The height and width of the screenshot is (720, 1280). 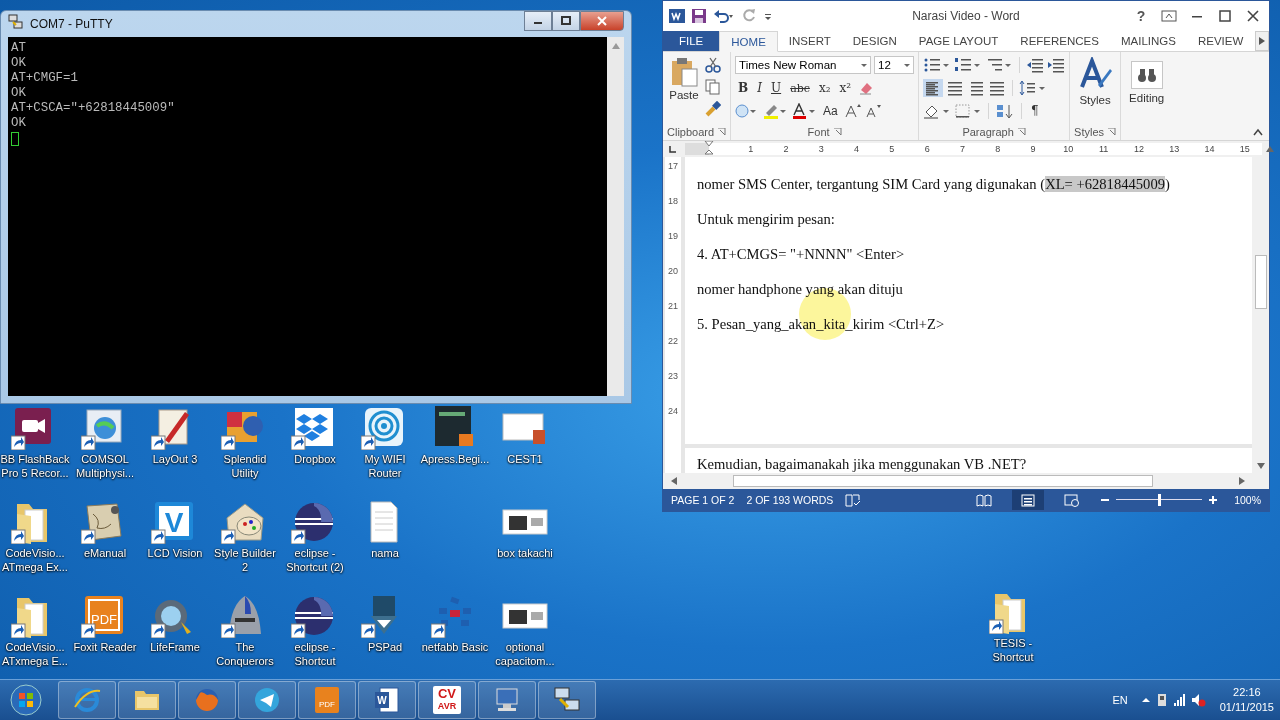 I want to click on change-case-button: Aa, so click(x=830, y=111).